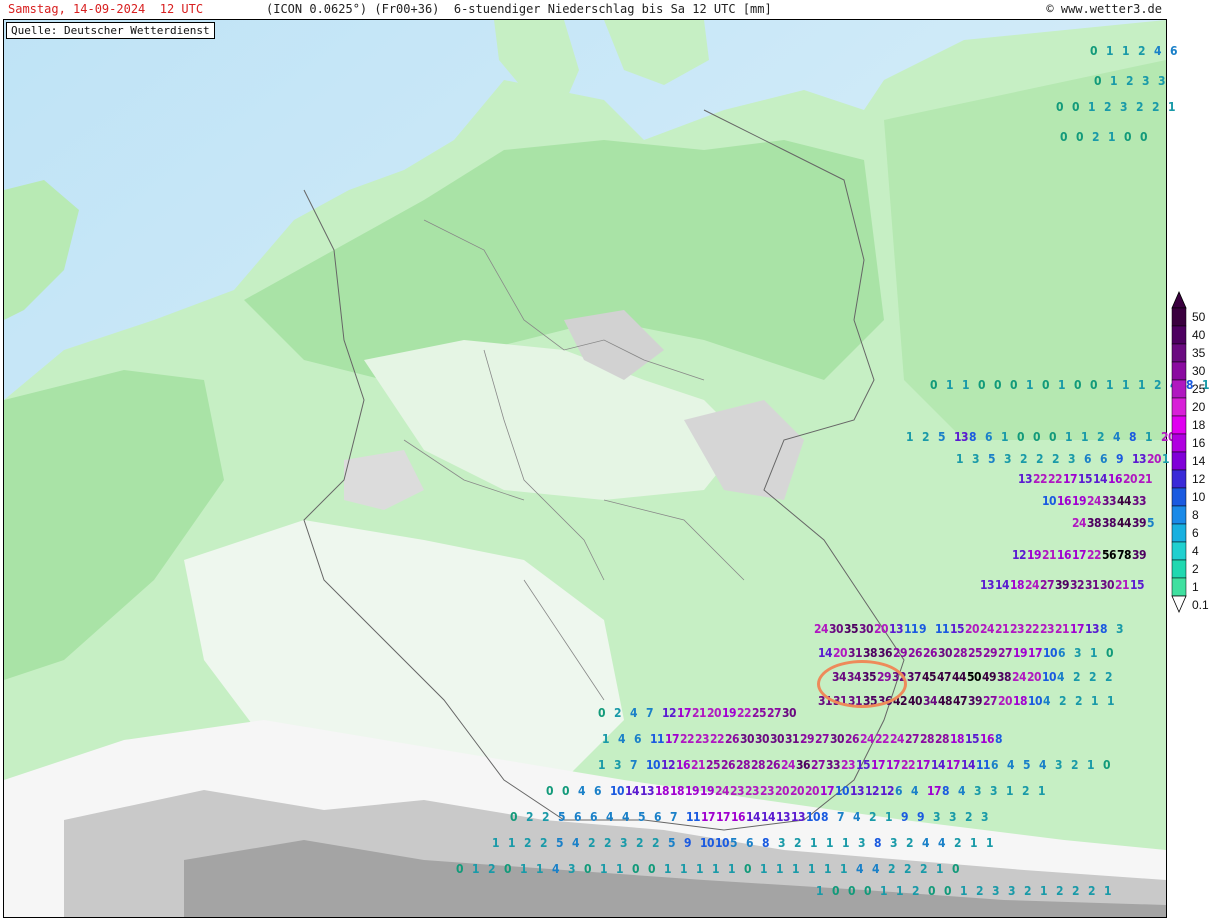  I want to click on precip-value: 34, so click(930, 701).